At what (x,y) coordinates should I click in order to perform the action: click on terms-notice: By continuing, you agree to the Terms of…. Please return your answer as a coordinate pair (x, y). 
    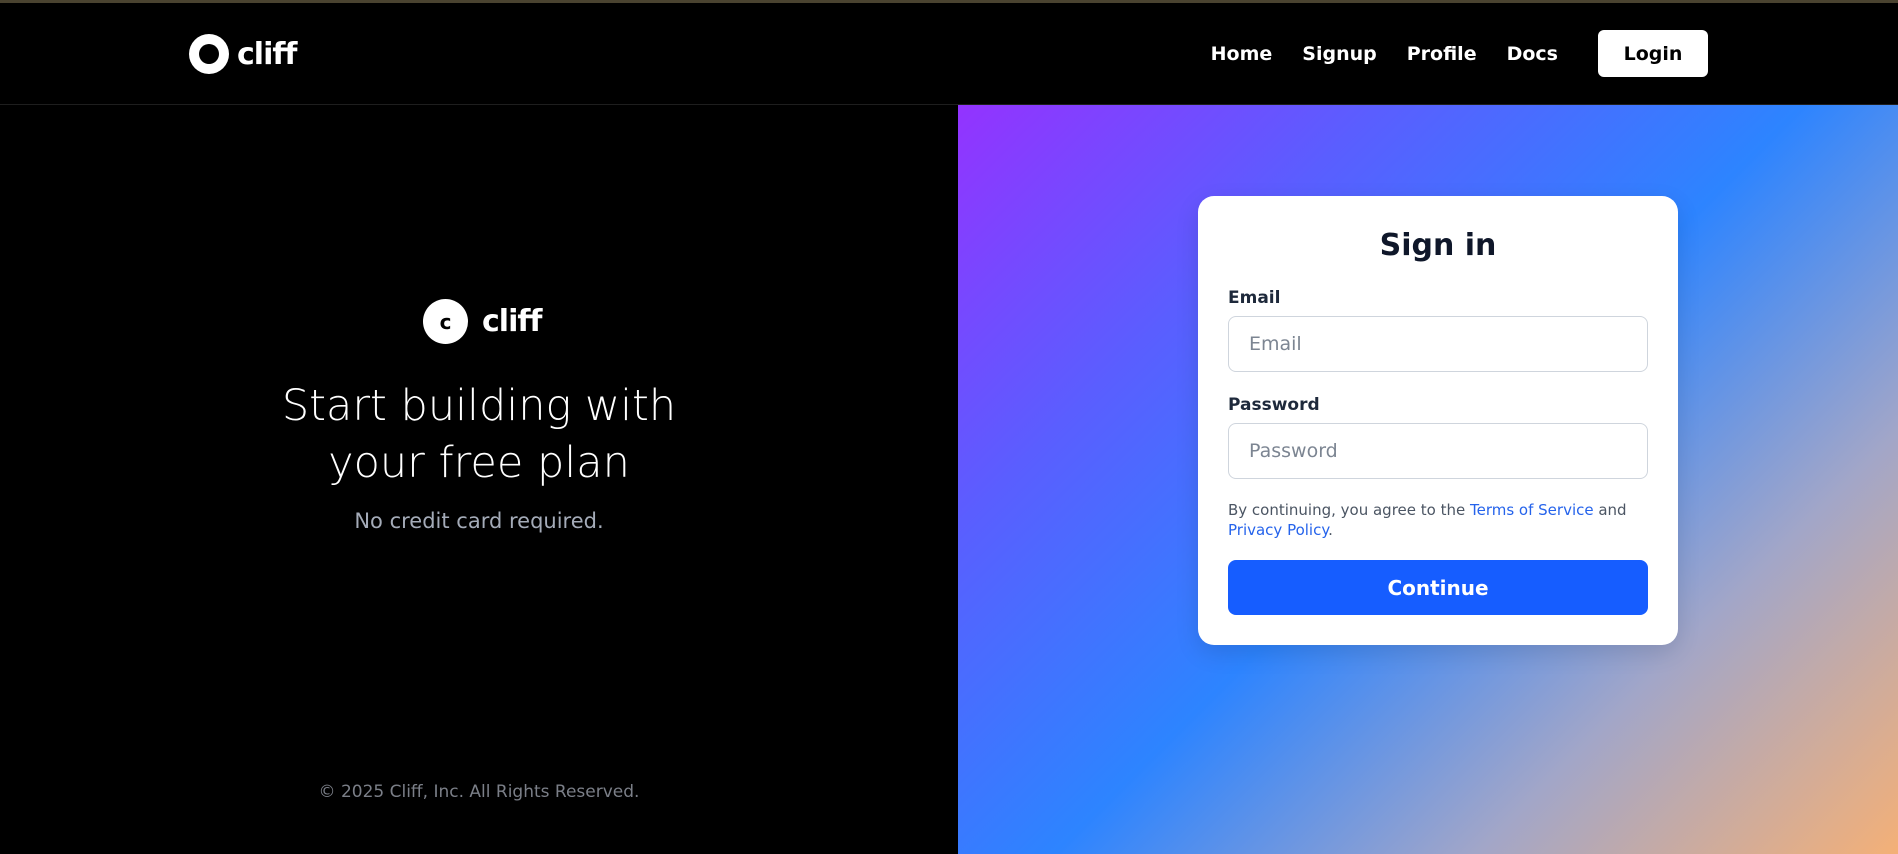
    Looking at the image, I should click on (1438, 520).